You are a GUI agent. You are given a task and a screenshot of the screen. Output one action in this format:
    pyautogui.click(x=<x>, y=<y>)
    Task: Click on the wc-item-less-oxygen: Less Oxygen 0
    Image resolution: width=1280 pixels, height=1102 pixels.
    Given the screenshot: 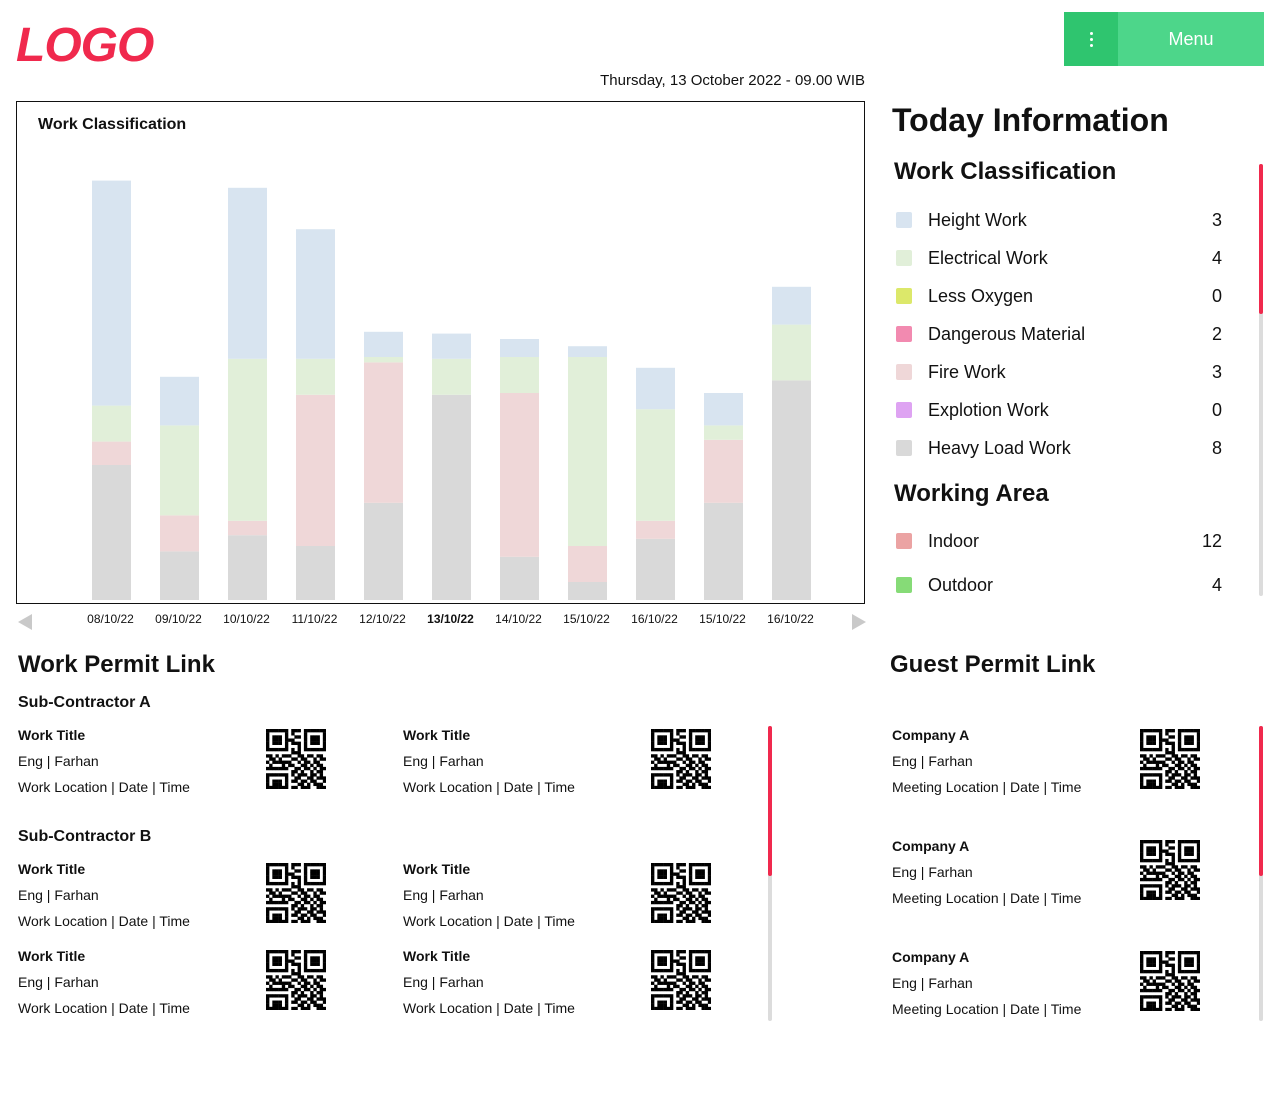 What is the action you would take?
    pyautogui.click(x=1059, y=296)
    